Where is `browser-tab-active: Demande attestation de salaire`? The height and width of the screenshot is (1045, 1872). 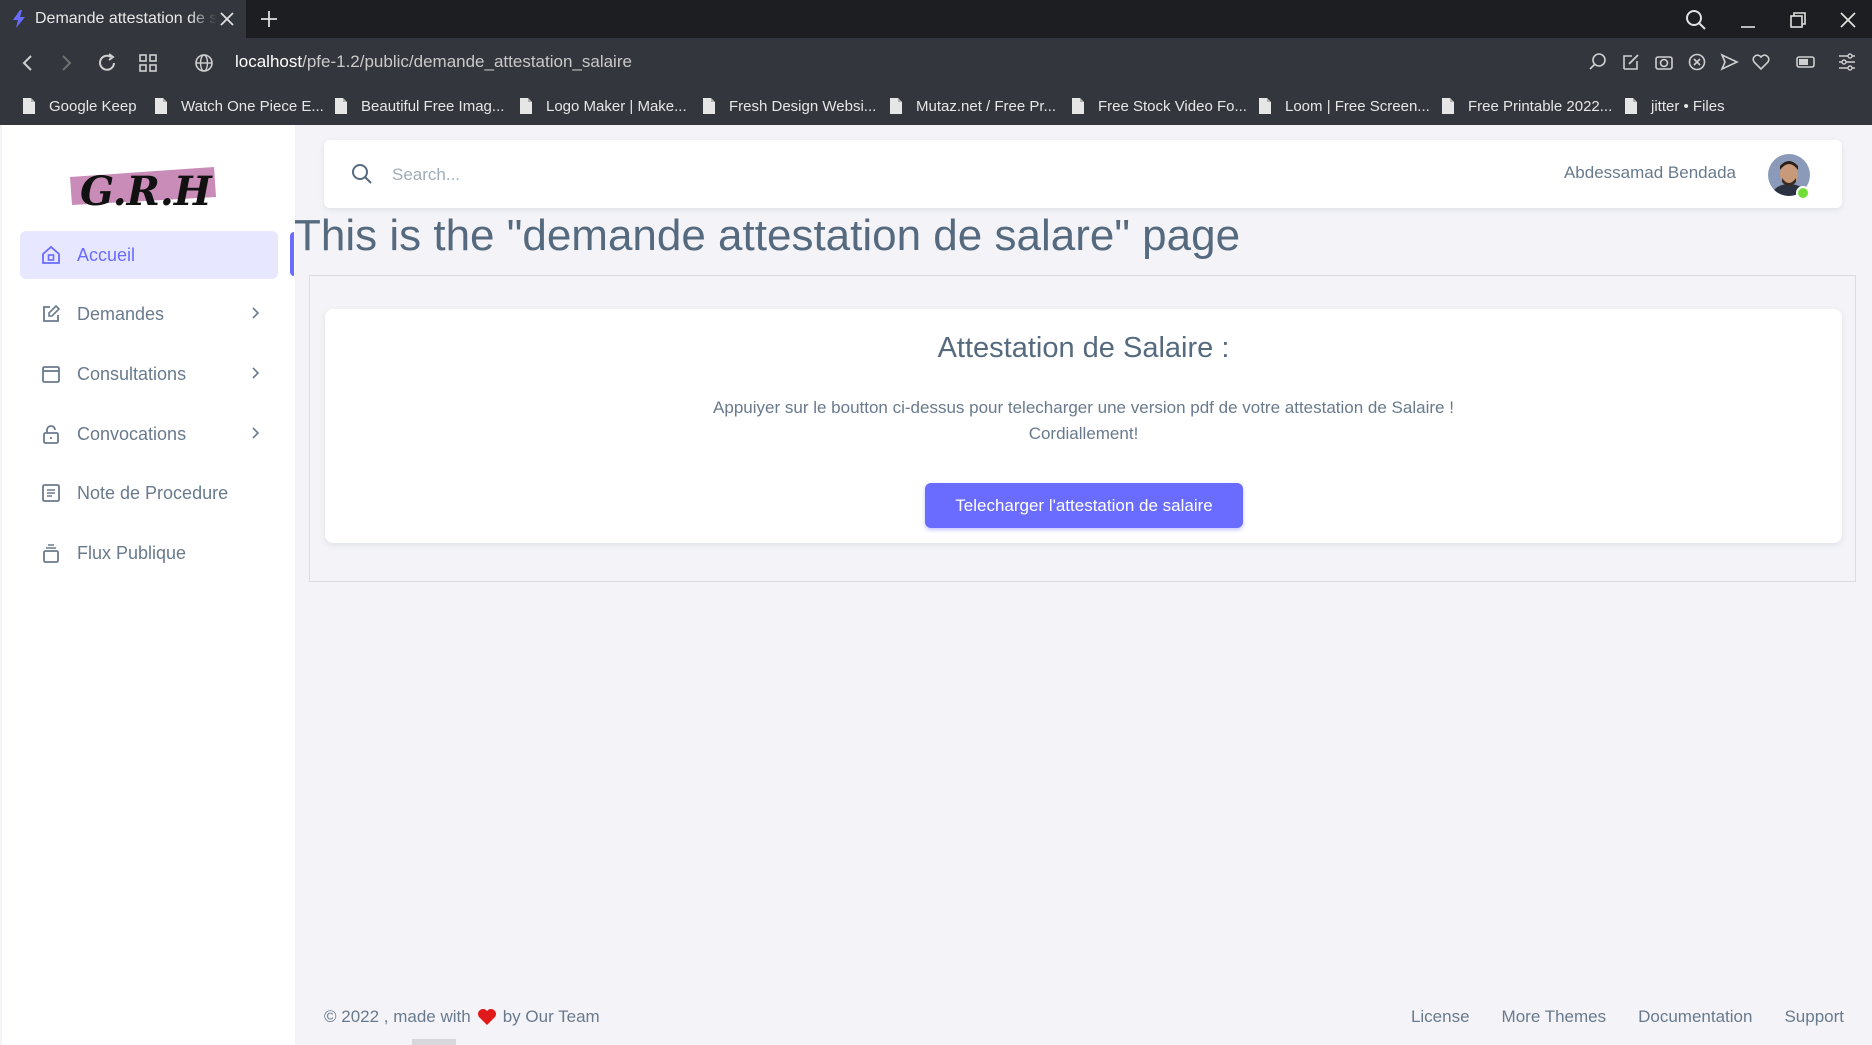
browser-tab-active: Demande attestation de salaire is located at coordinates (123, 19).